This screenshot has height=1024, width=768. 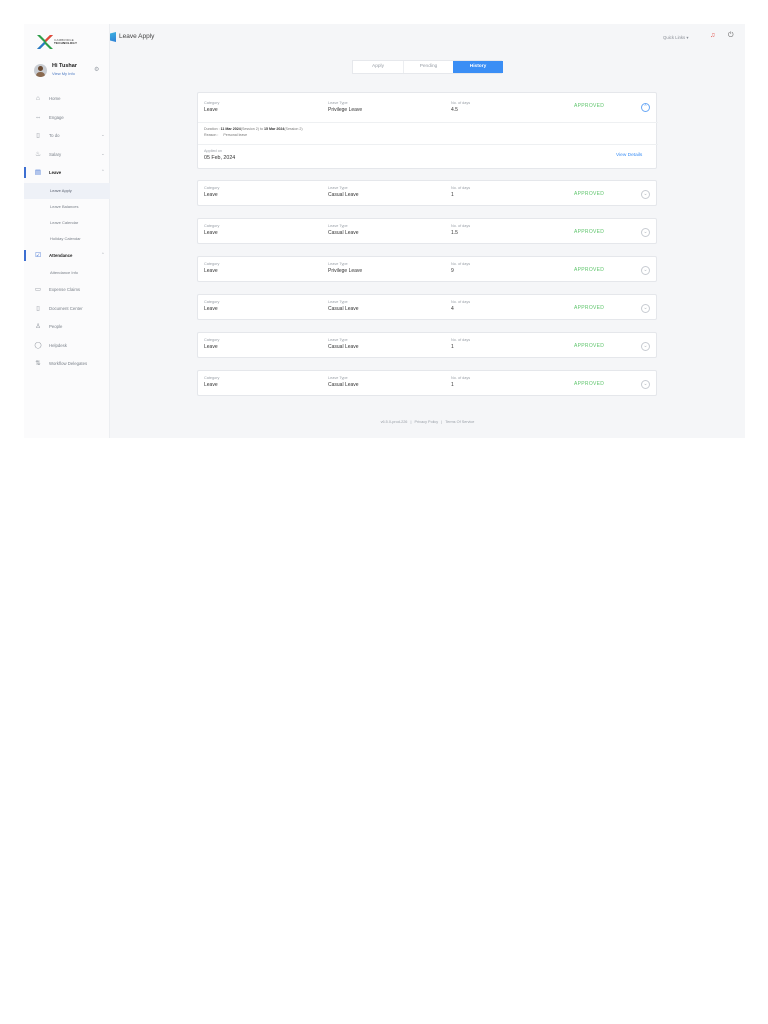 I want to click on sidebar-item-salary: ♨ Salary ⌄, so click(x=67, y=155).